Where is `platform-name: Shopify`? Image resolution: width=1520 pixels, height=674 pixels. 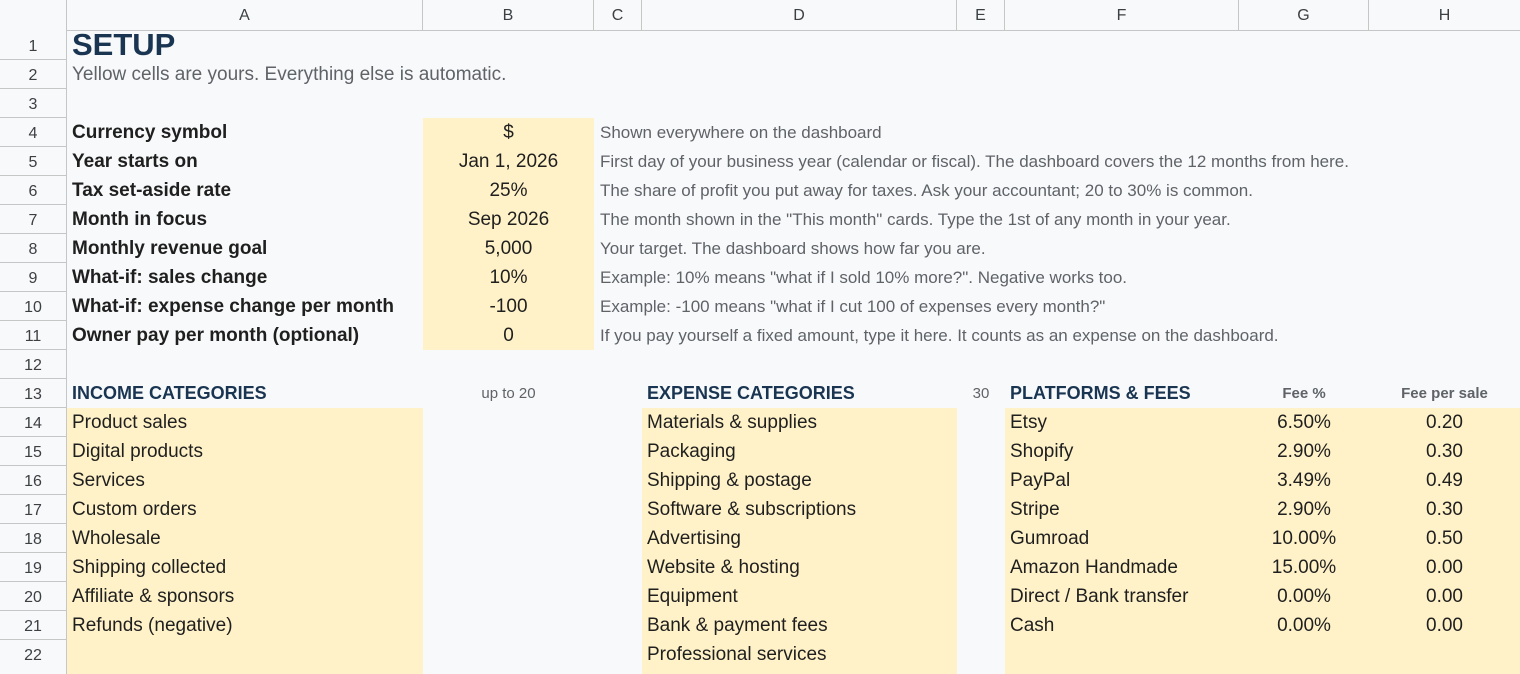 platform-name: Shopify is located at coordinates (1122, 451).